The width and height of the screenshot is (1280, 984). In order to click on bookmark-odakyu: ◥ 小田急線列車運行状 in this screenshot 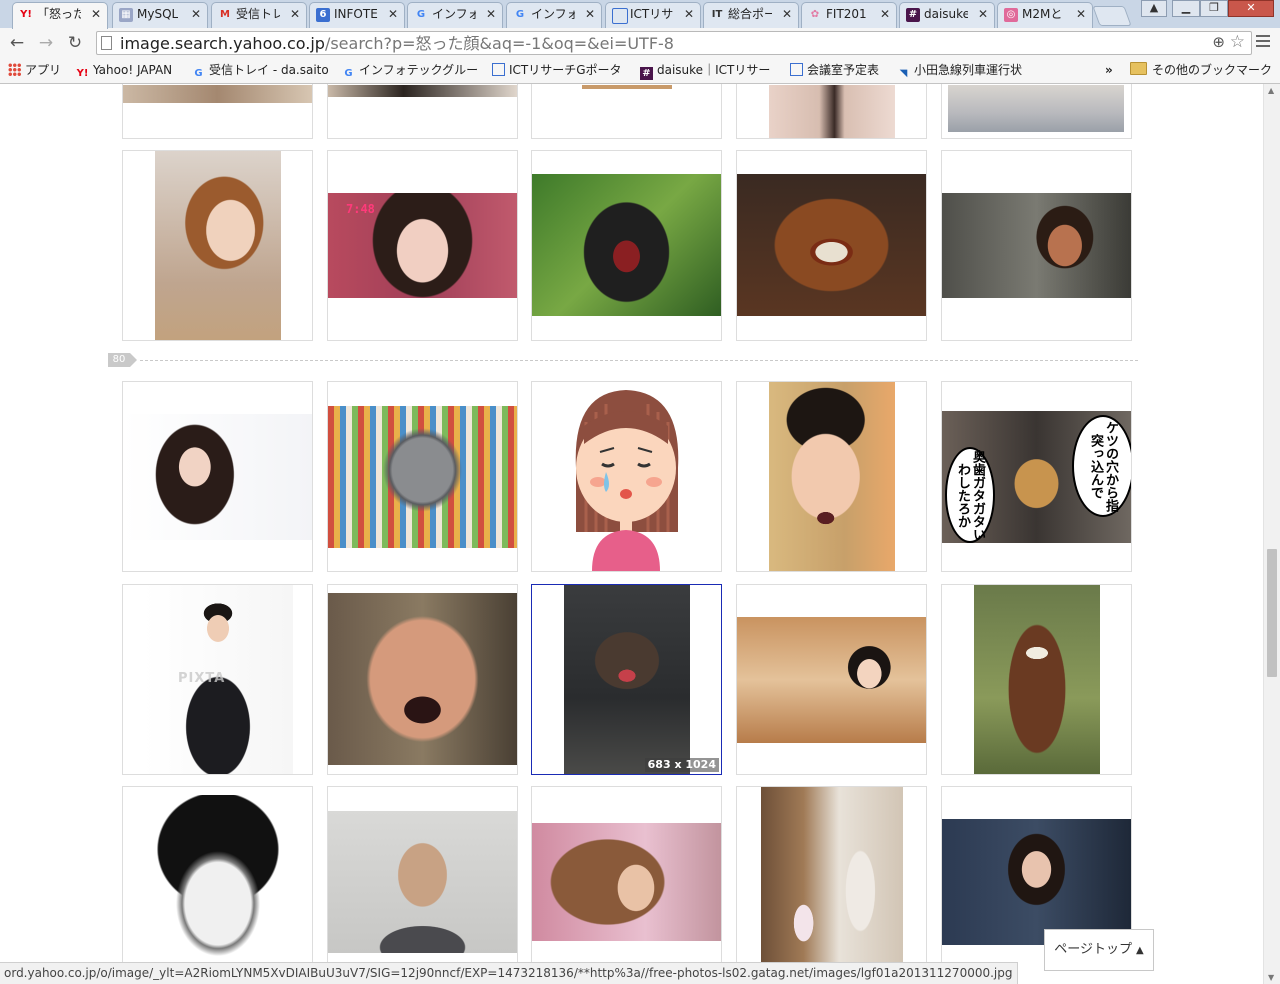, I will do `click(959, 71)`.